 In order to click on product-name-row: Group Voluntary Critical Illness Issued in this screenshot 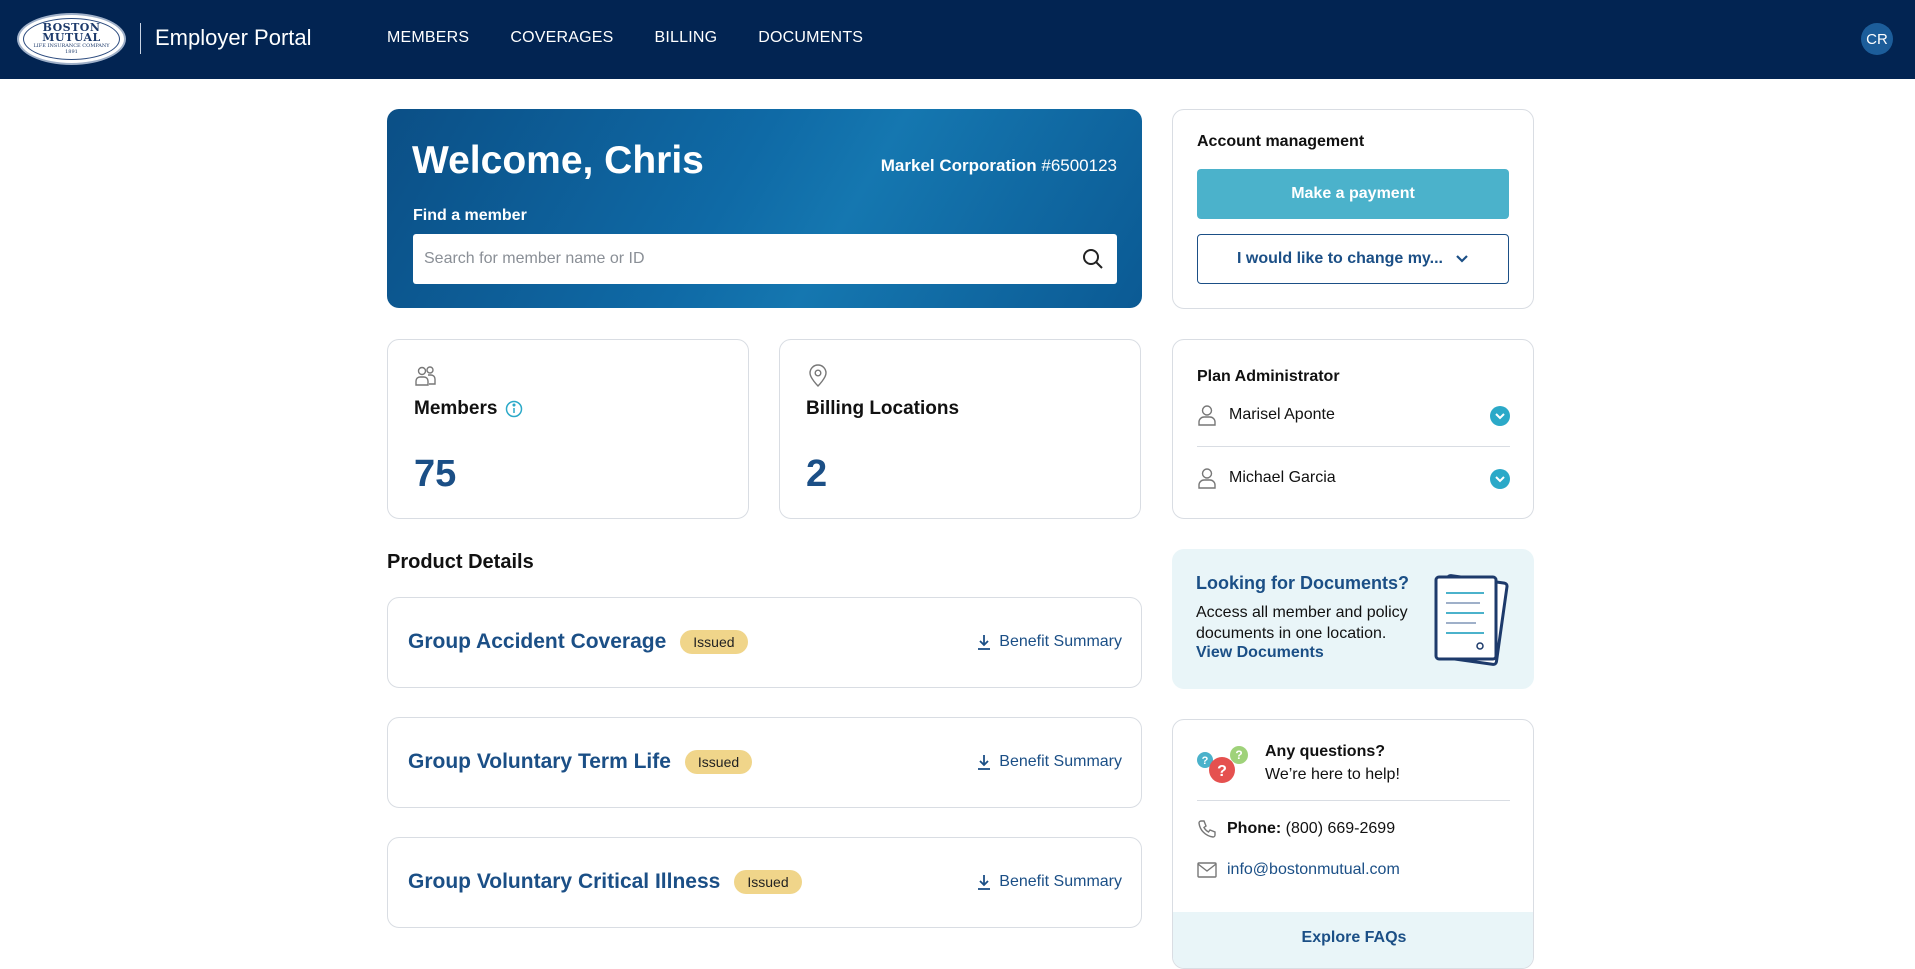, I will do `click(605, 882)`.